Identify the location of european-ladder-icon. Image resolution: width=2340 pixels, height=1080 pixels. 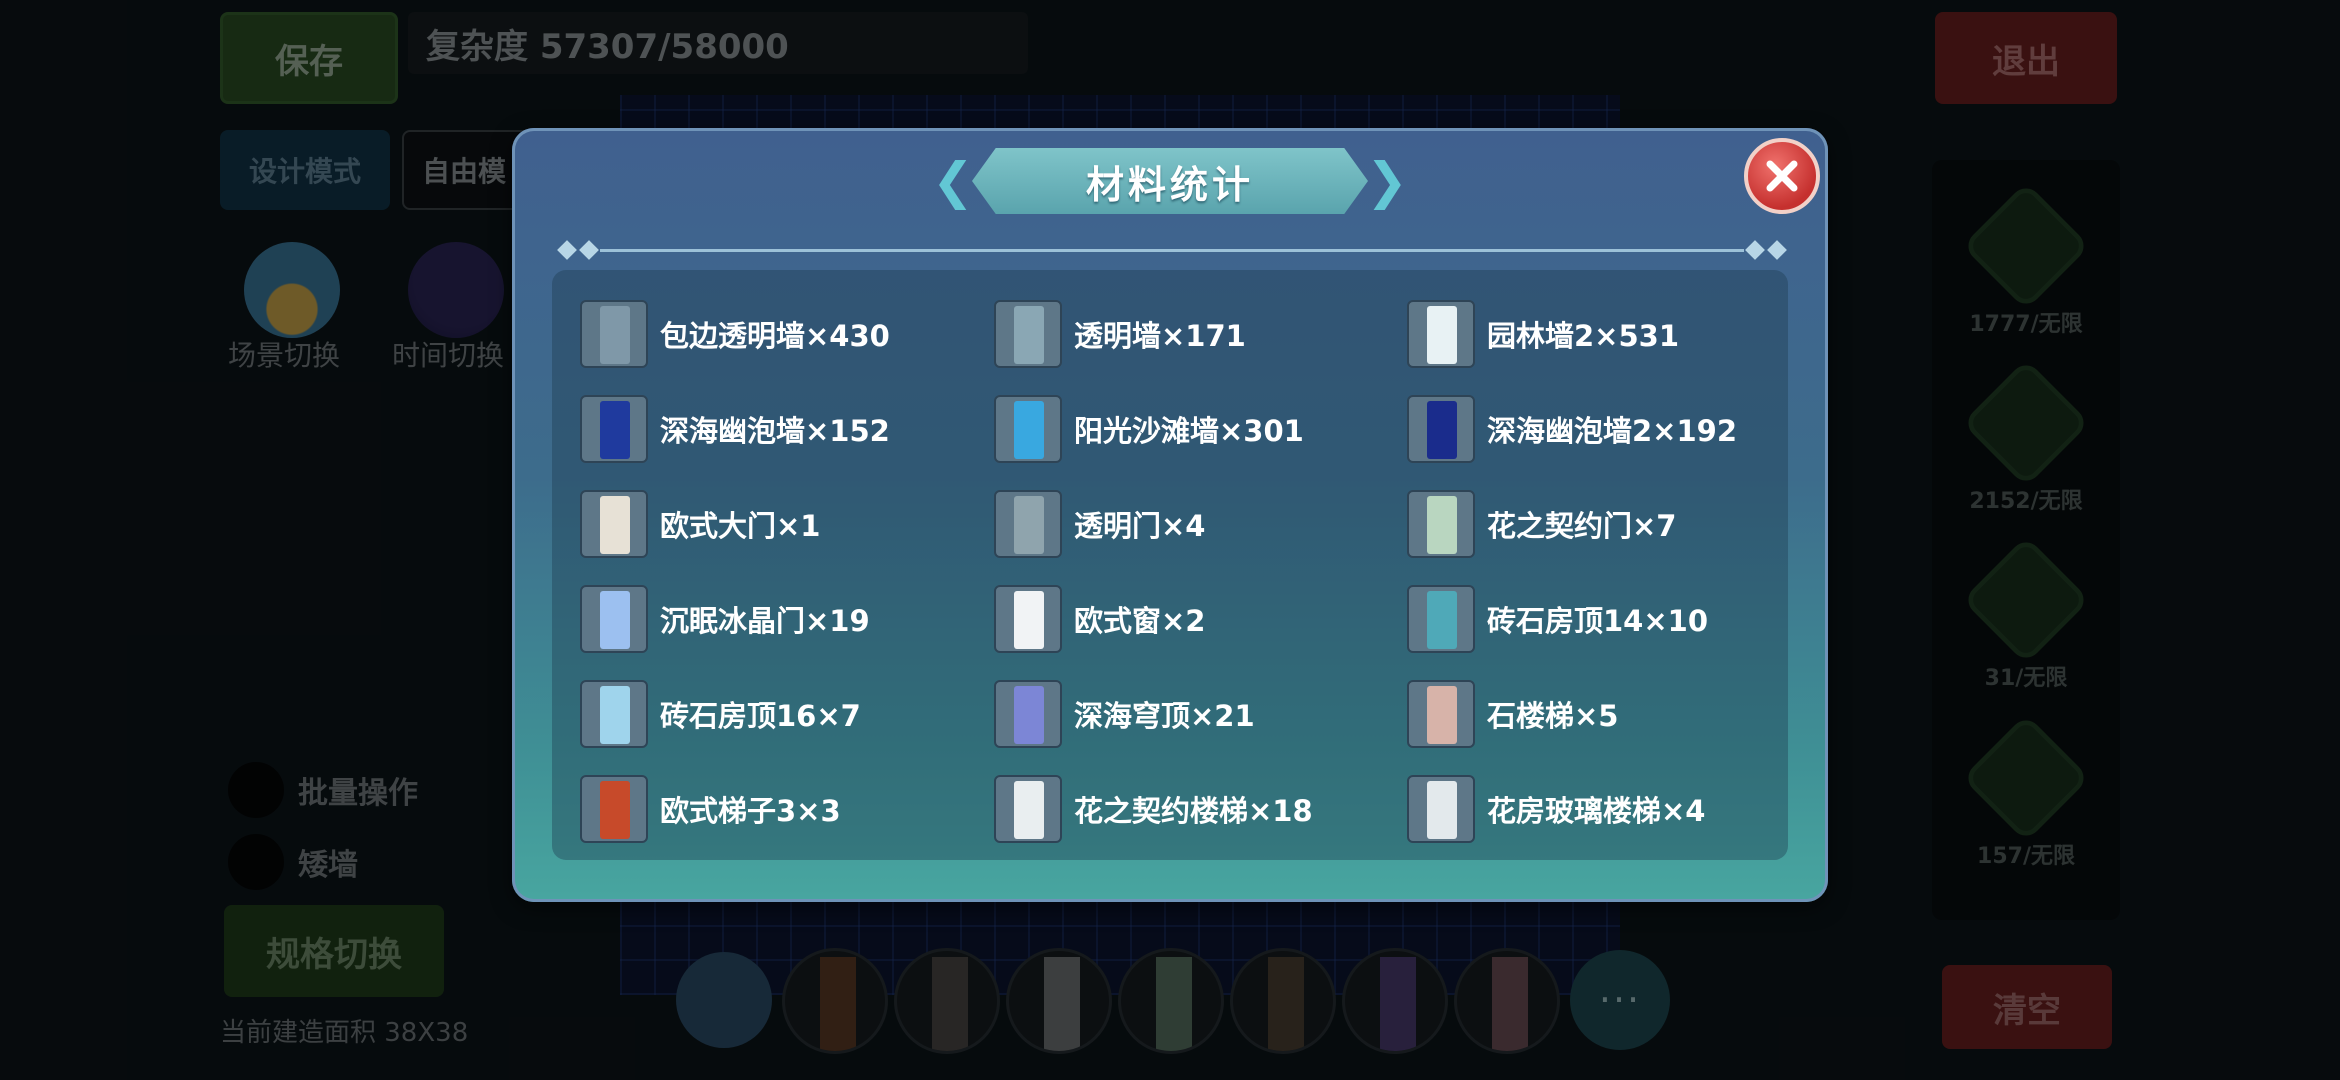
(614, 809).